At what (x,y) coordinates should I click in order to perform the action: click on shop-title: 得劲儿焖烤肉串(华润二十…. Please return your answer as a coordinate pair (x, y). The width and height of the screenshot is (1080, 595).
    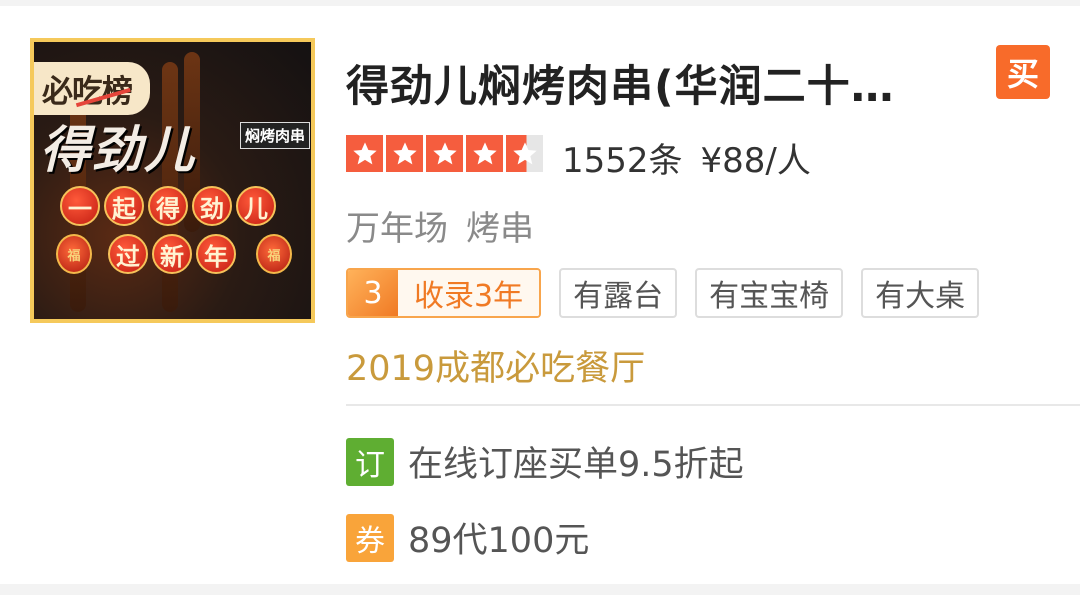
    Looking at the image, I should click on (620, 83).